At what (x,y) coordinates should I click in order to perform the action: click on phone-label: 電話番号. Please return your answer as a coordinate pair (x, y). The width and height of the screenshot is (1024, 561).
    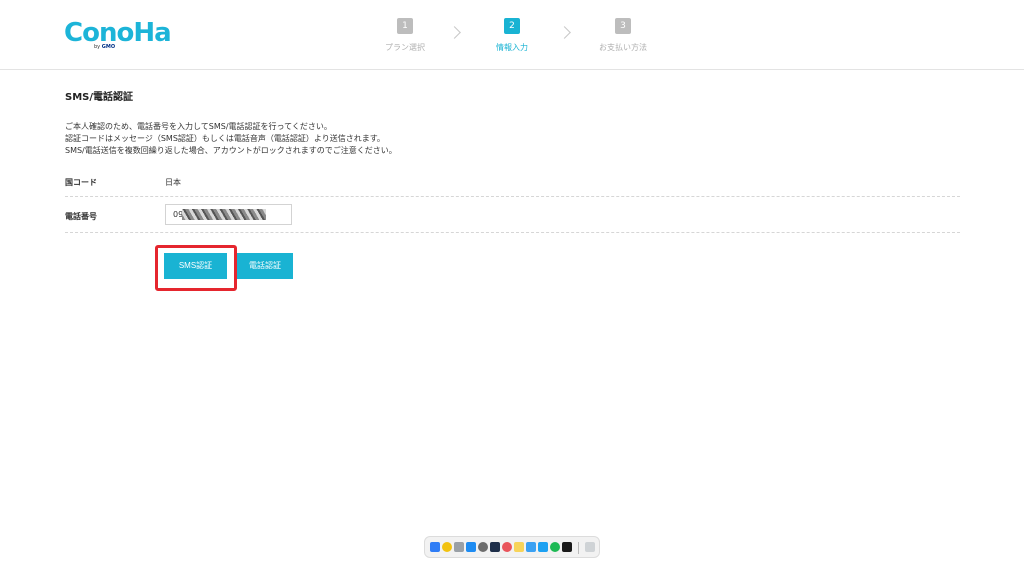
    Looking at the image, I should click on (81, 216).